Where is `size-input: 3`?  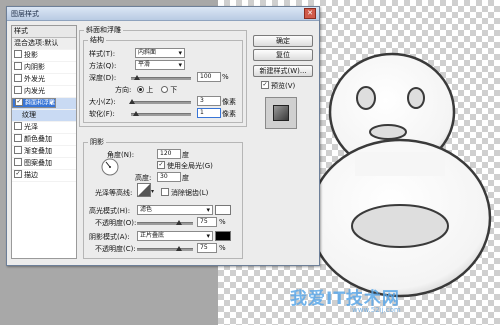
size-input: 3 is located at coordinates (209, 101).